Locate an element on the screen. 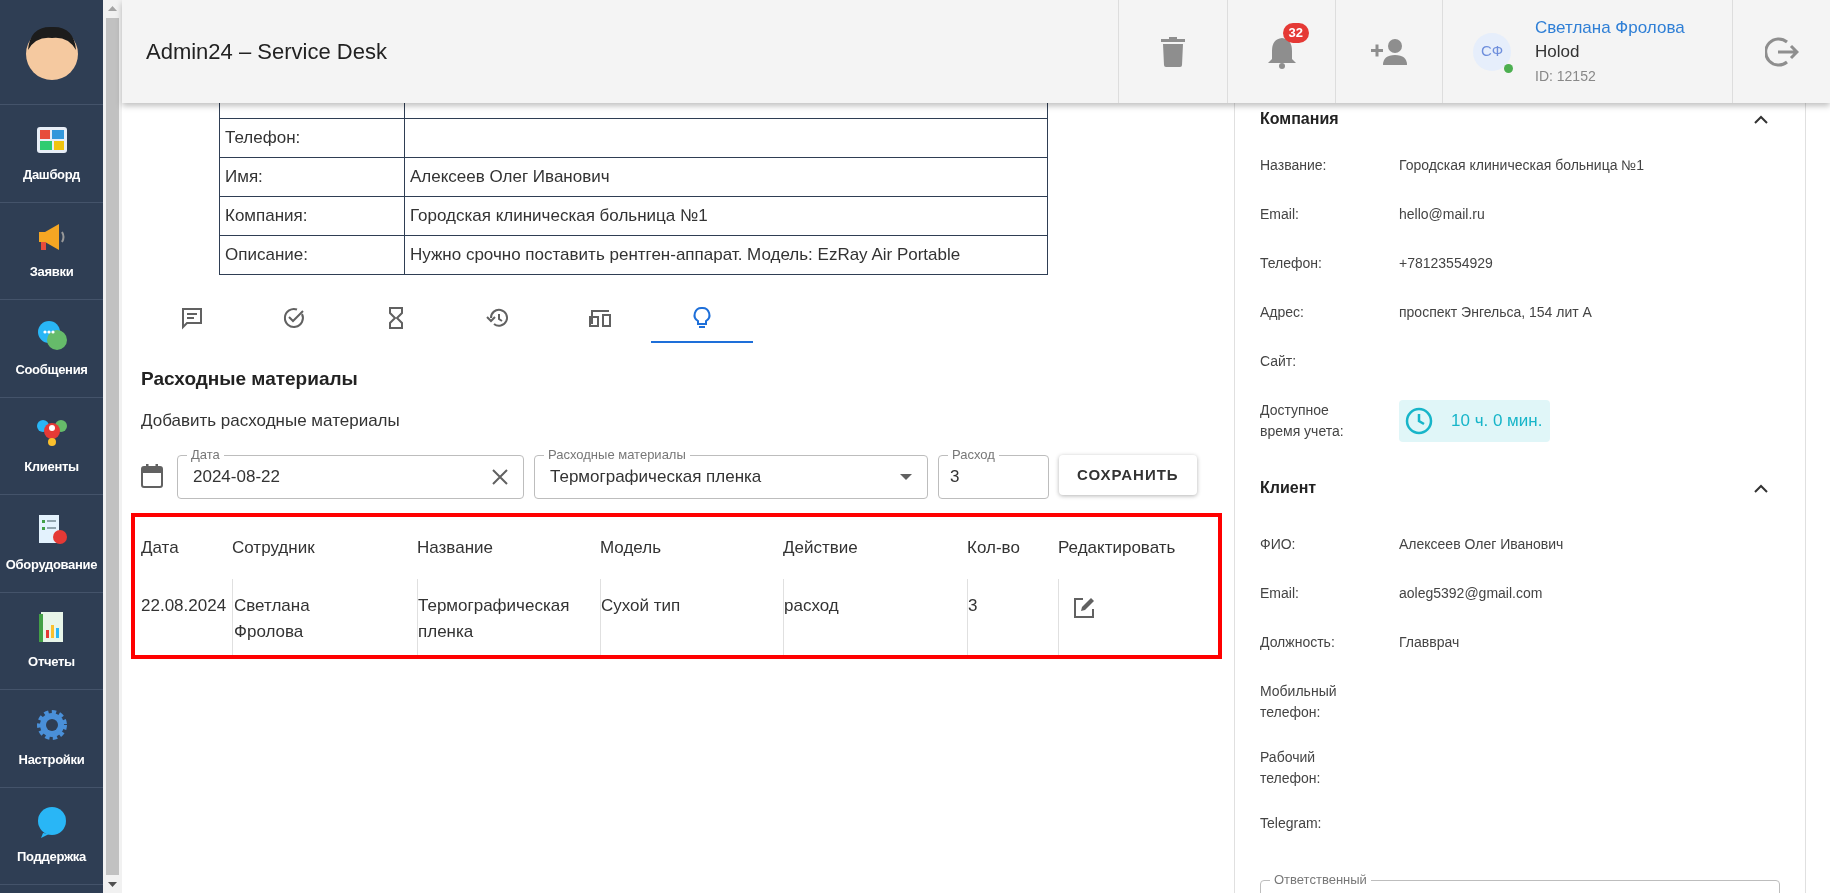 The width and height of the screenshot is (1830, 893). user-profile: СФ Светлана Фролова Holod ID: 12152 is located at coordinates (1587, 51).